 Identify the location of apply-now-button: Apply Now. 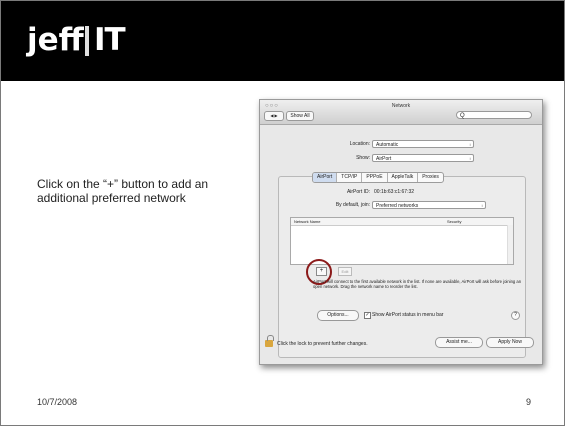
(510, 342).